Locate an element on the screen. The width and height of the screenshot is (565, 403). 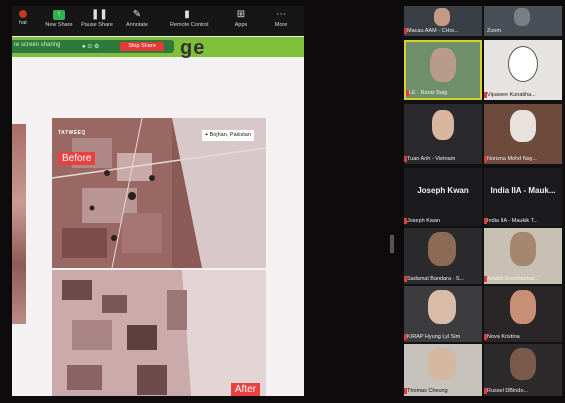
apps-button: ⊞ Apps is located at coordinates (241, 21).